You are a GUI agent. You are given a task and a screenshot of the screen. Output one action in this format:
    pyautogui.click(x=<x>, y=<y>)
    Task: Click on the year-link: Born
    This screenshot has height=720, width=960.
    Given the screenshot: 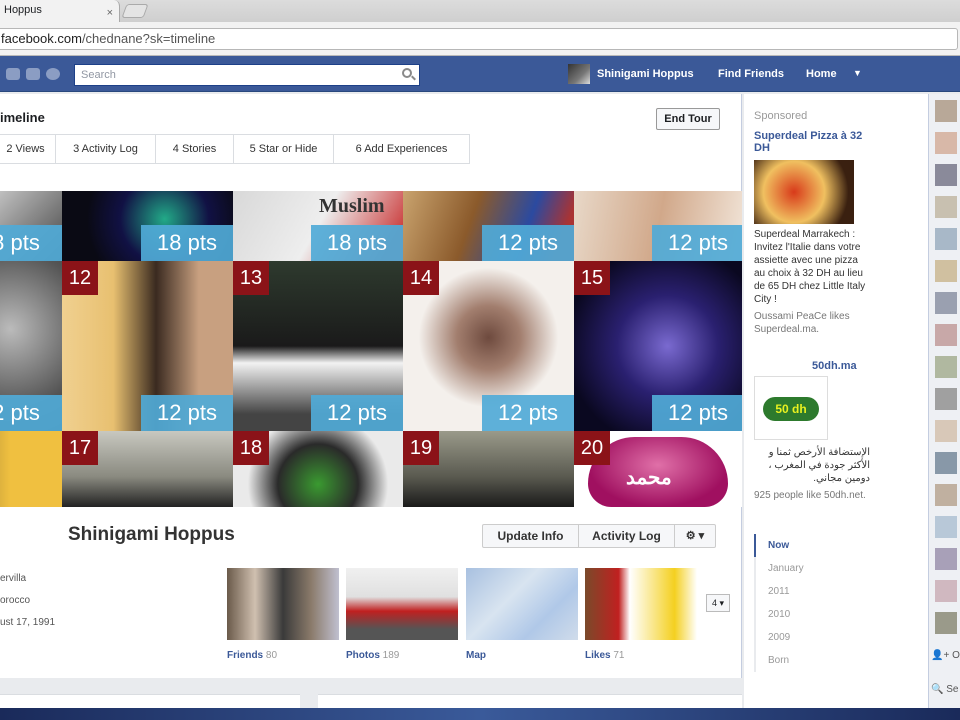 What is the action you would take?
    pyautogui.click(x=794, y=660)
    